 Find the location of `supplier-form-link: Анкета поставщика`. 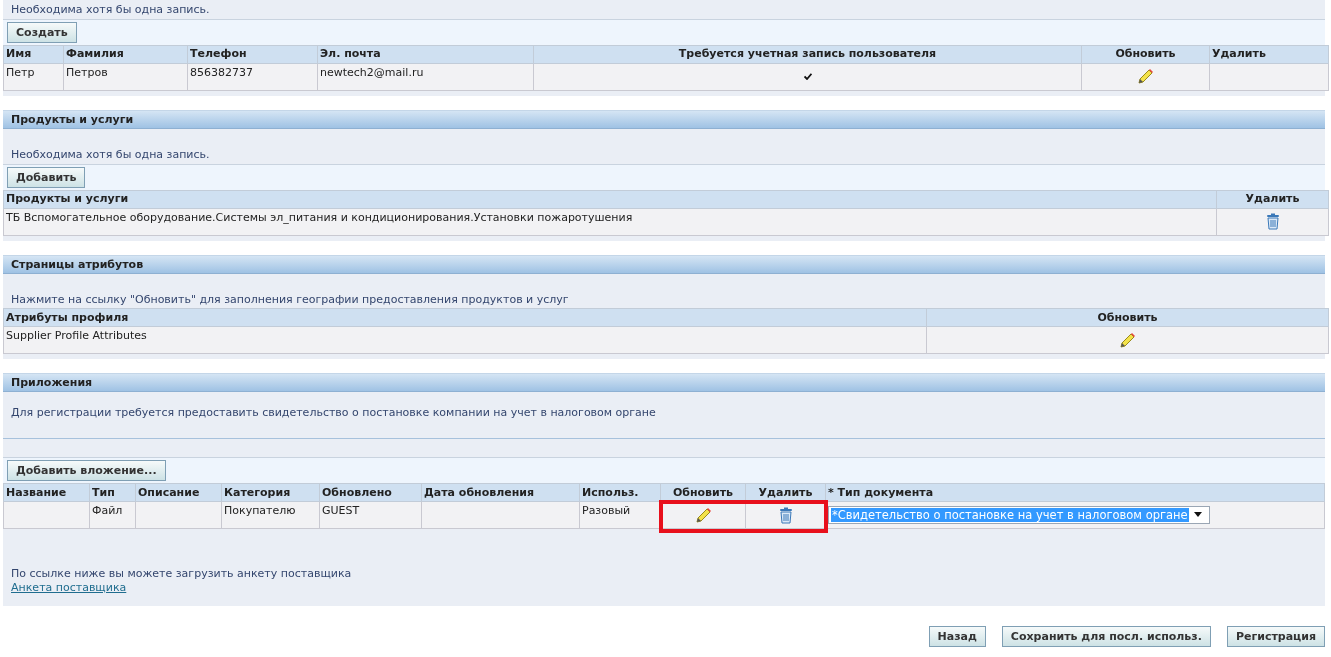

supplier-form-link: Анкета поставщика is located at coordinates (69, 587).